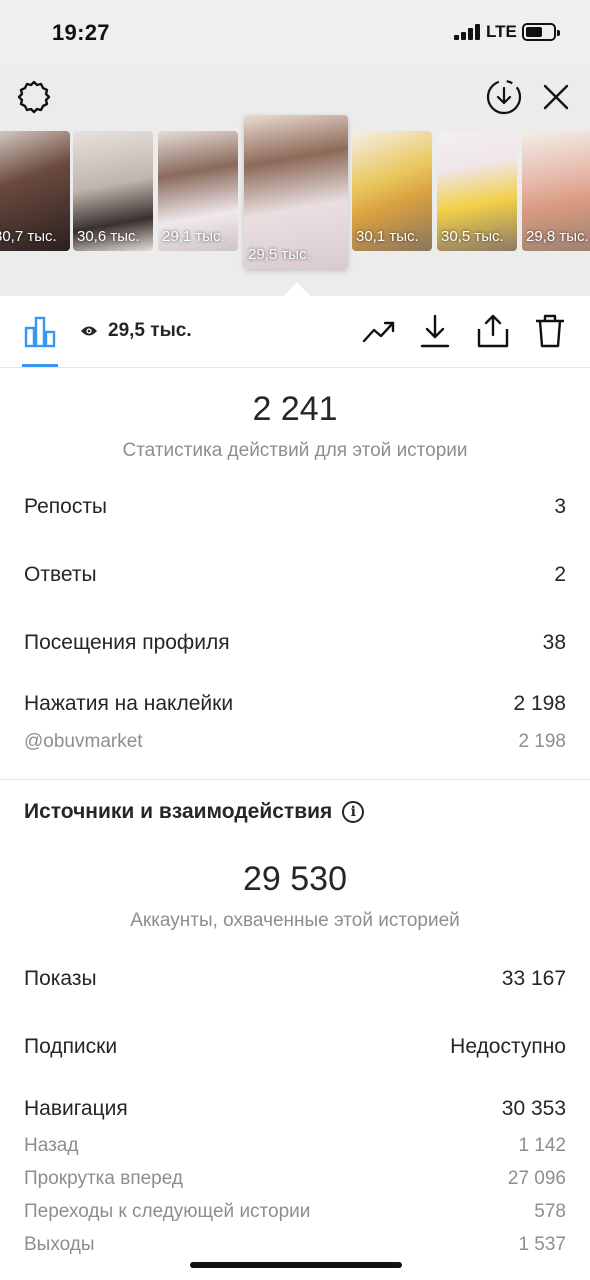 The image size is (590, 1280). I want to click on trash-icon, so click(550, 331).